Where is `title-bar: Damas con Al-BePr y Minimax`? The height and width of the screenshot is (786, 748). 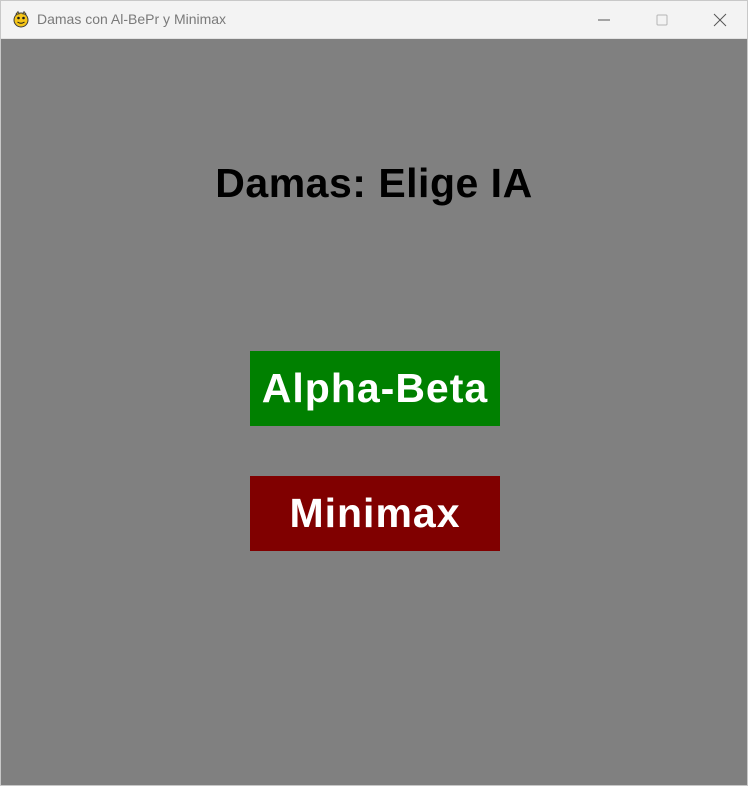 title-bar: Damas con Al-BePr y Minimax is located at coordinates (374, 20).